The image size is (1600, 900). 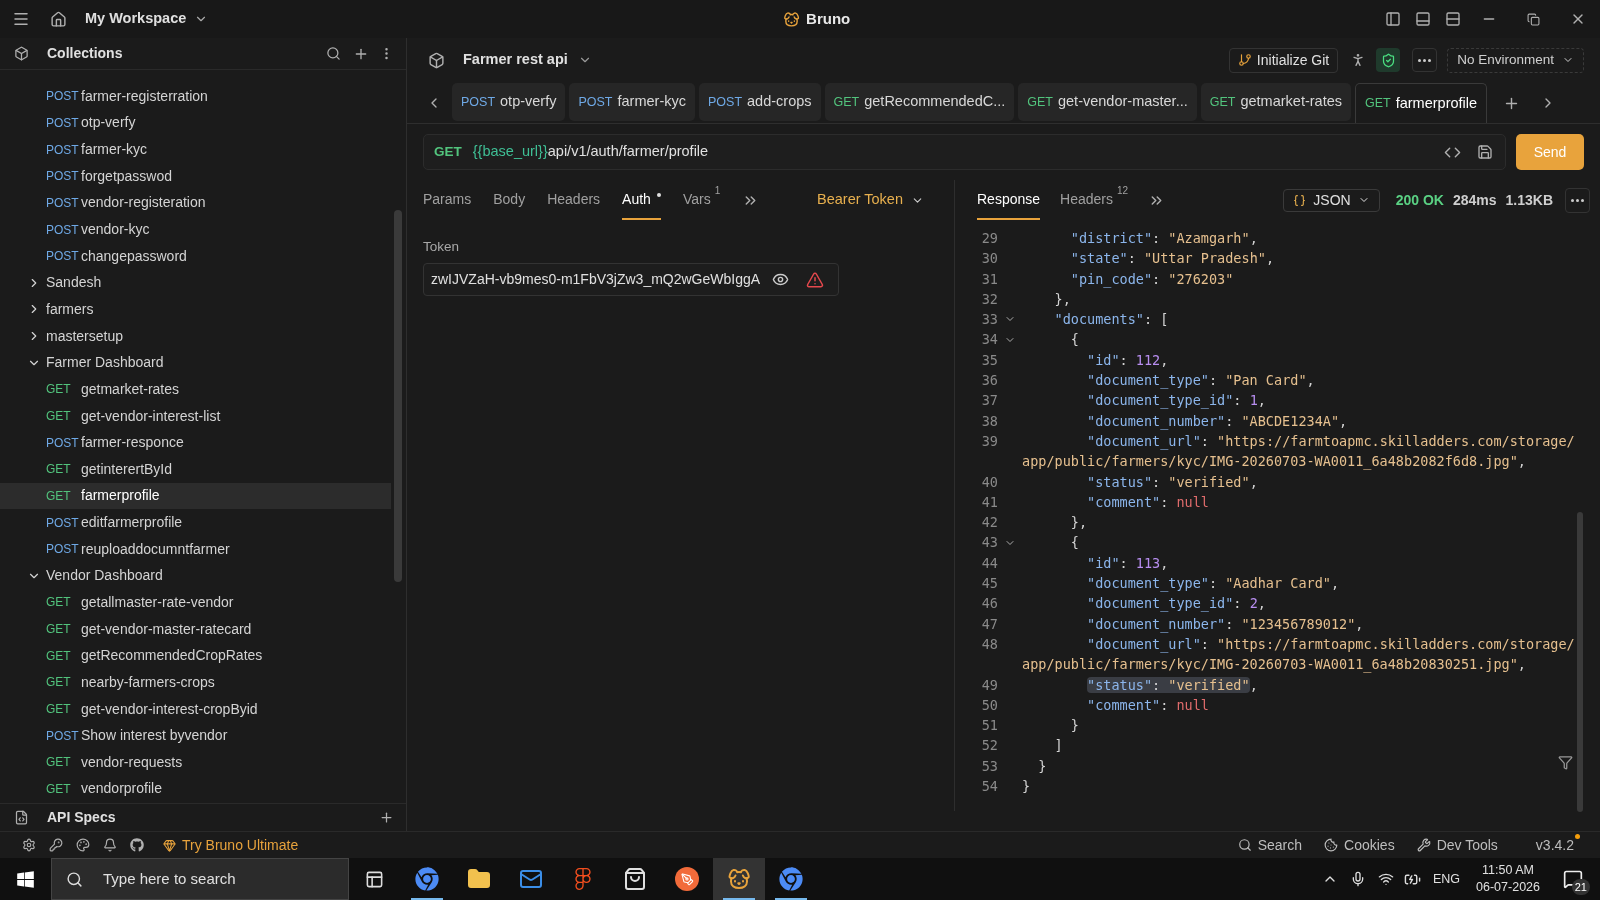 What do you see at coordinates (132, 443) in the screenshot?
I see `request-name: farmer-responce` at bounding box center [132, 443].